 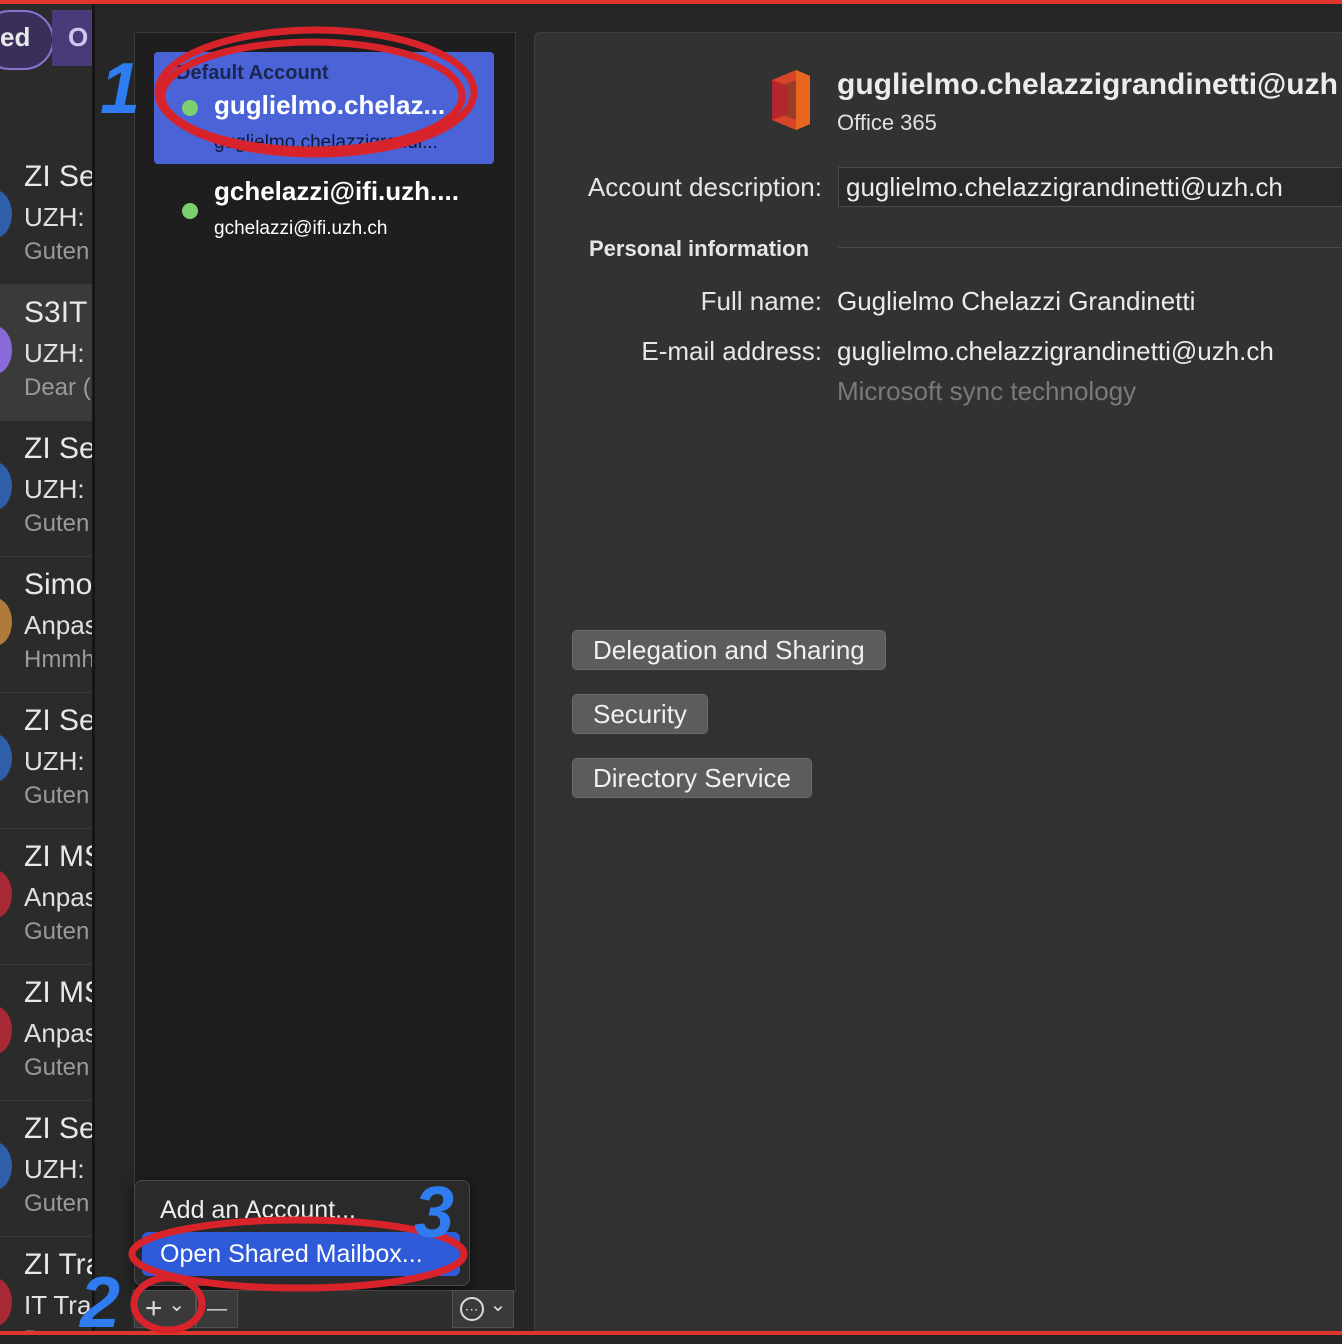 I want to click on mail-sender: S3IT, so click(x=56, y=312).